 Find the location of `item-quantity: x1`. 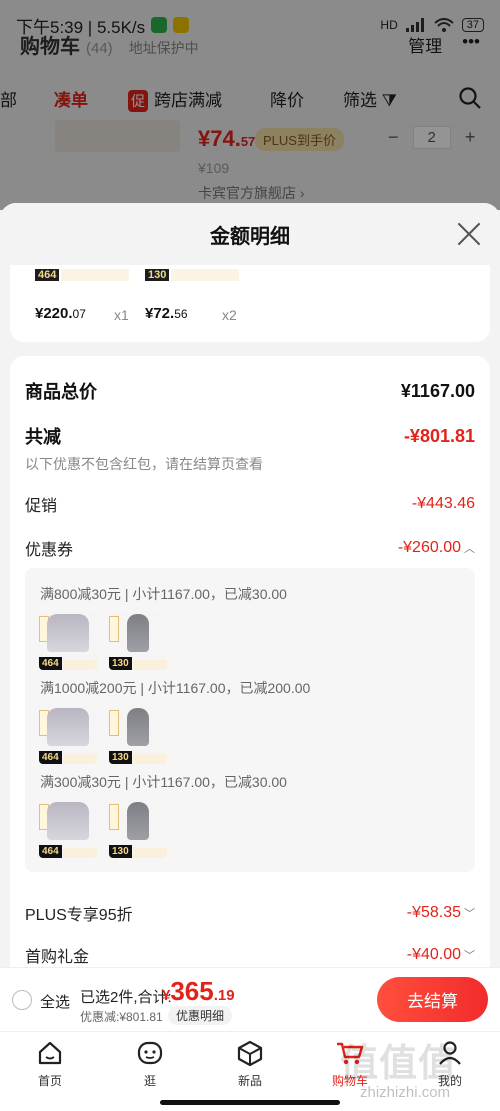

item-quantity: x1 is located at coordinates (121, 315).